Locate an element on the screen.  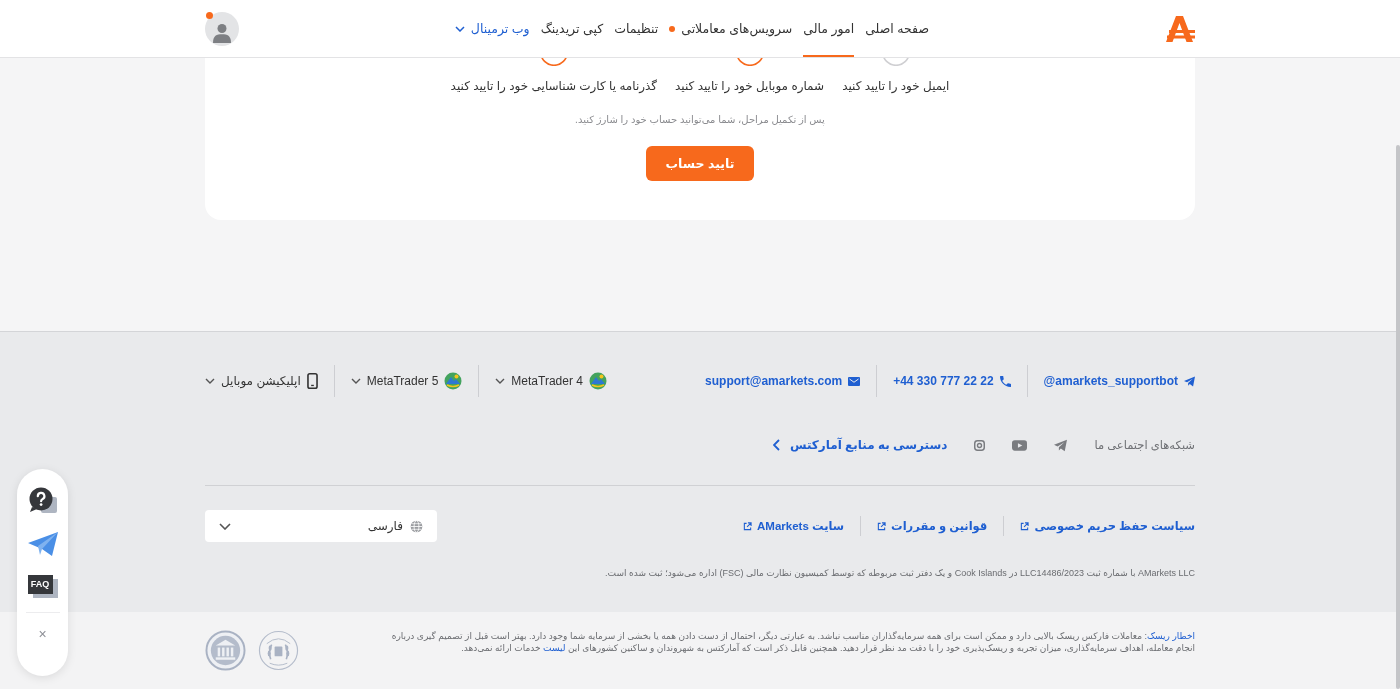
nav-tab: کپی تریدینگ is located at coordinates (572, 28).